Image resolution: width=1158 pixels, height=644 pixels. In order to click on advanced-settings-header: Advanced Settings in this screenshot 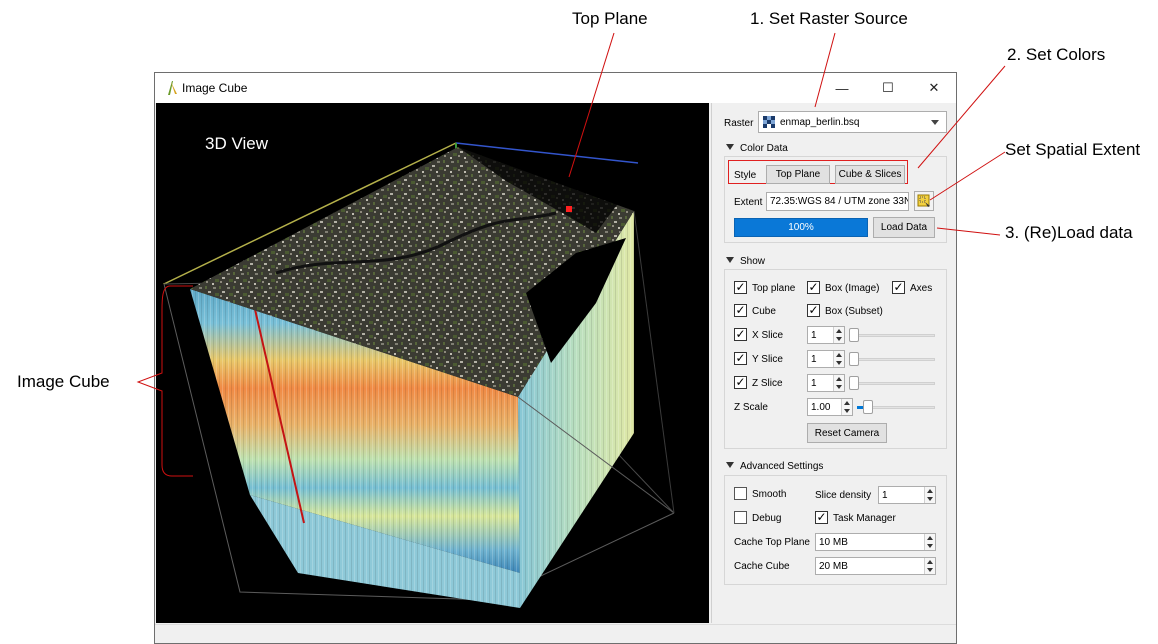, I will do `click(774, 466)`.